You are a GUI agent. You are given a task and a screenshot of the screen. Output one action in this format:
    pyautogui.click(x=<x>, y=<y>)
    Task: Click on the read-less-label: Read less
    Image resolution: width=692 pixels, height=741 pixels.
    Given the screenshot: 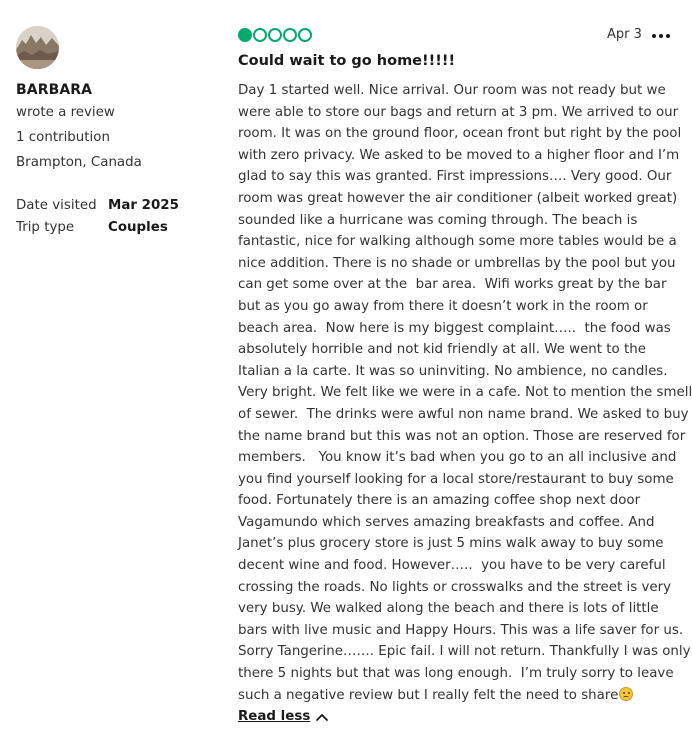 What is the action you would take?
    pyautogui.click(x=274, y=716)
    